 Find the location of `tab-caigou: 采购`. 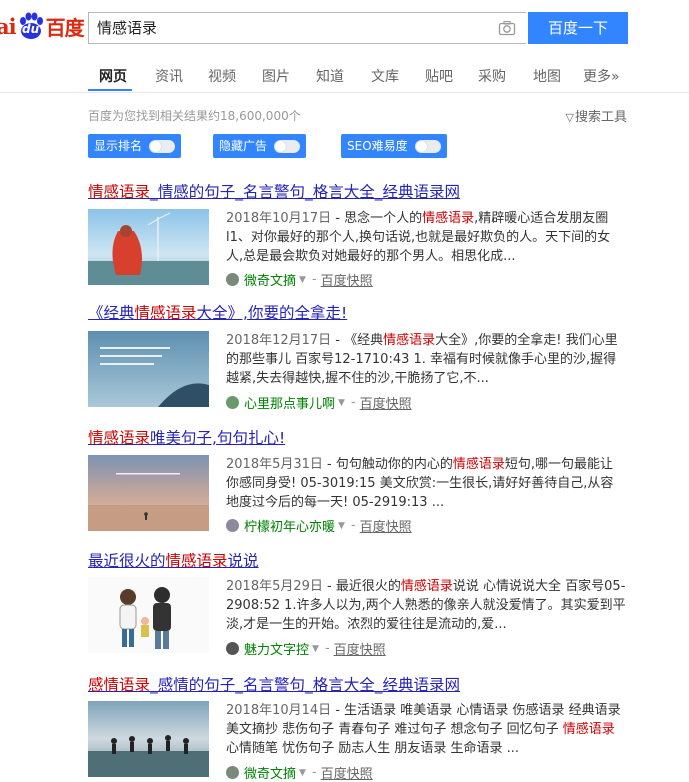

tab-caigou: 采购 is located at coordinates (492, 76).